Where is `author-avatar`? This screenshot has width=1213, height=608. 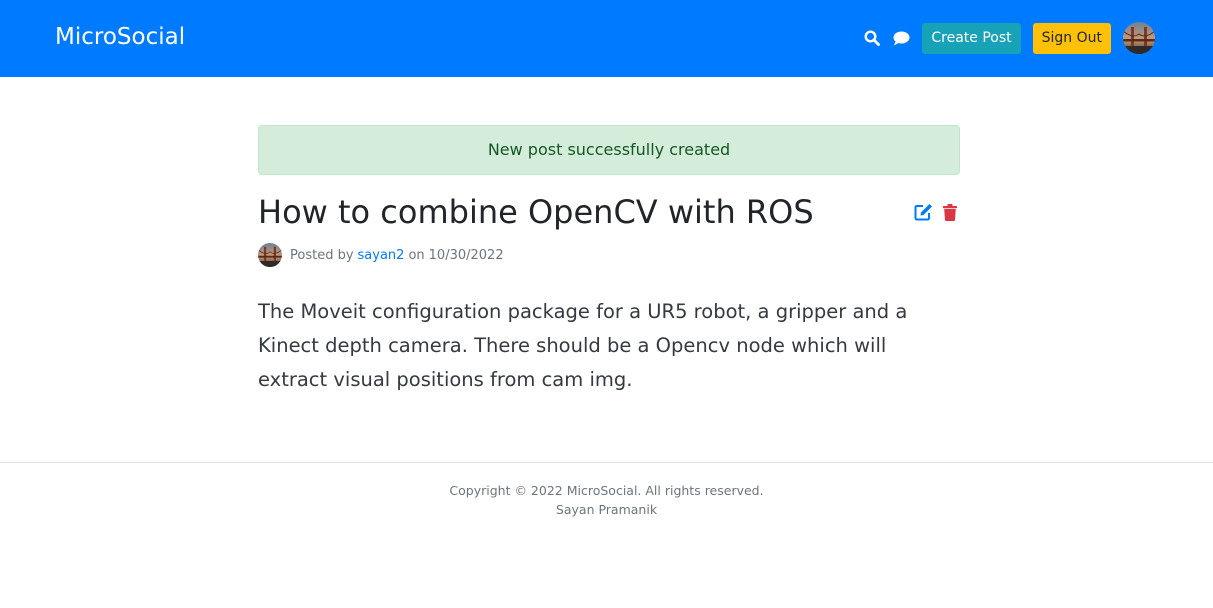 author-avatar is located at coordinates (270, 255).